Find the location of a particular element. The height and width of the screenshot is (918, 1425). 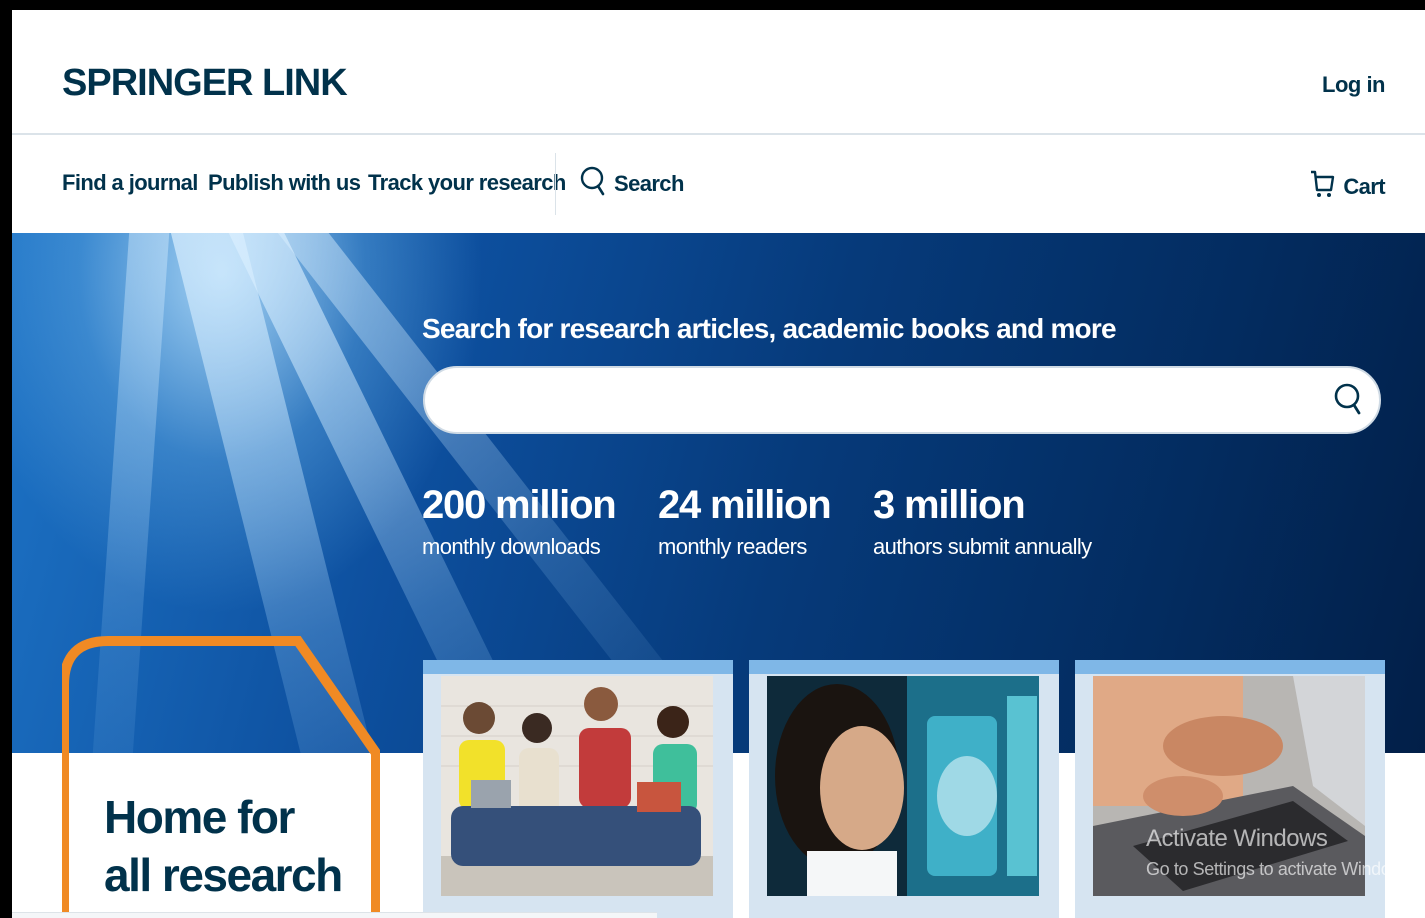

browser-status-bar is located at coordinates (334, 915).